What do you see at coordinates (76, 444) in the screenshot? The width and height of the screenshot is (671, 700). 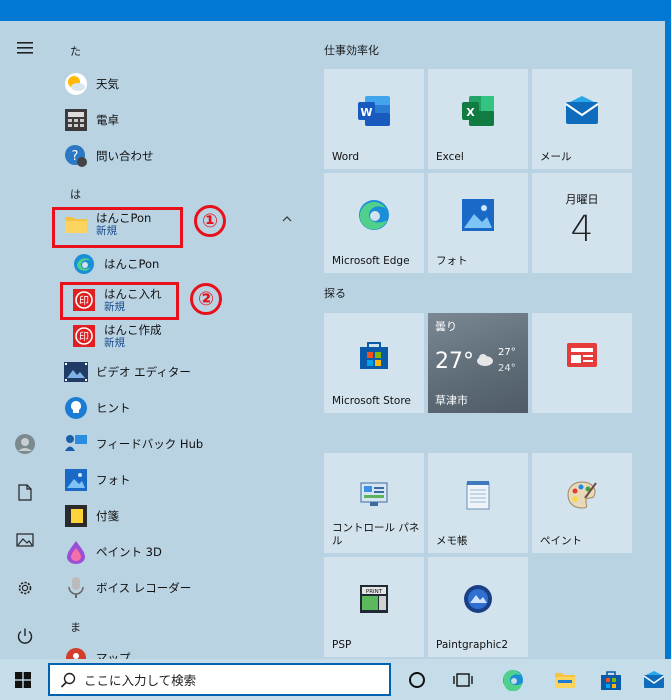 I see `feedback-hub-icon` at bounding box center [76, 444].